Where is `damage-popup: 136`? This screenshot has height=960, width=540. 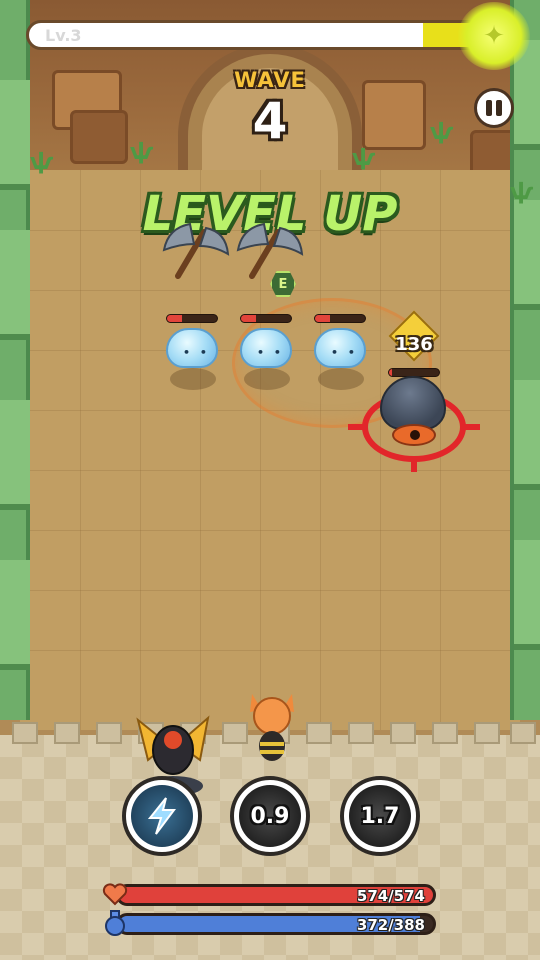 damage-popup: 136 is located at coordinates (414, 344).